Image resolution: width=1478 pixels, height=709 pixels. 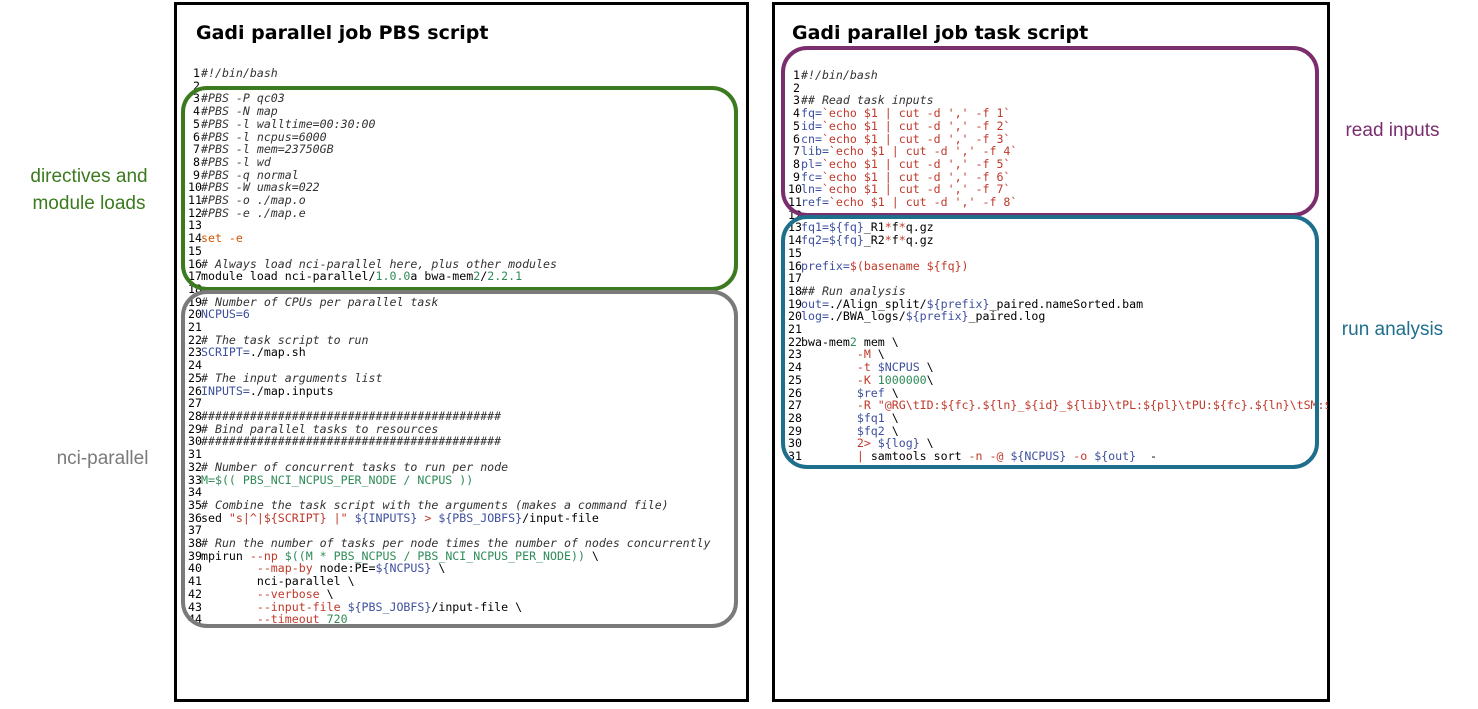 I want to click on code-token: ${prefix}, so click(x=937, y=316).